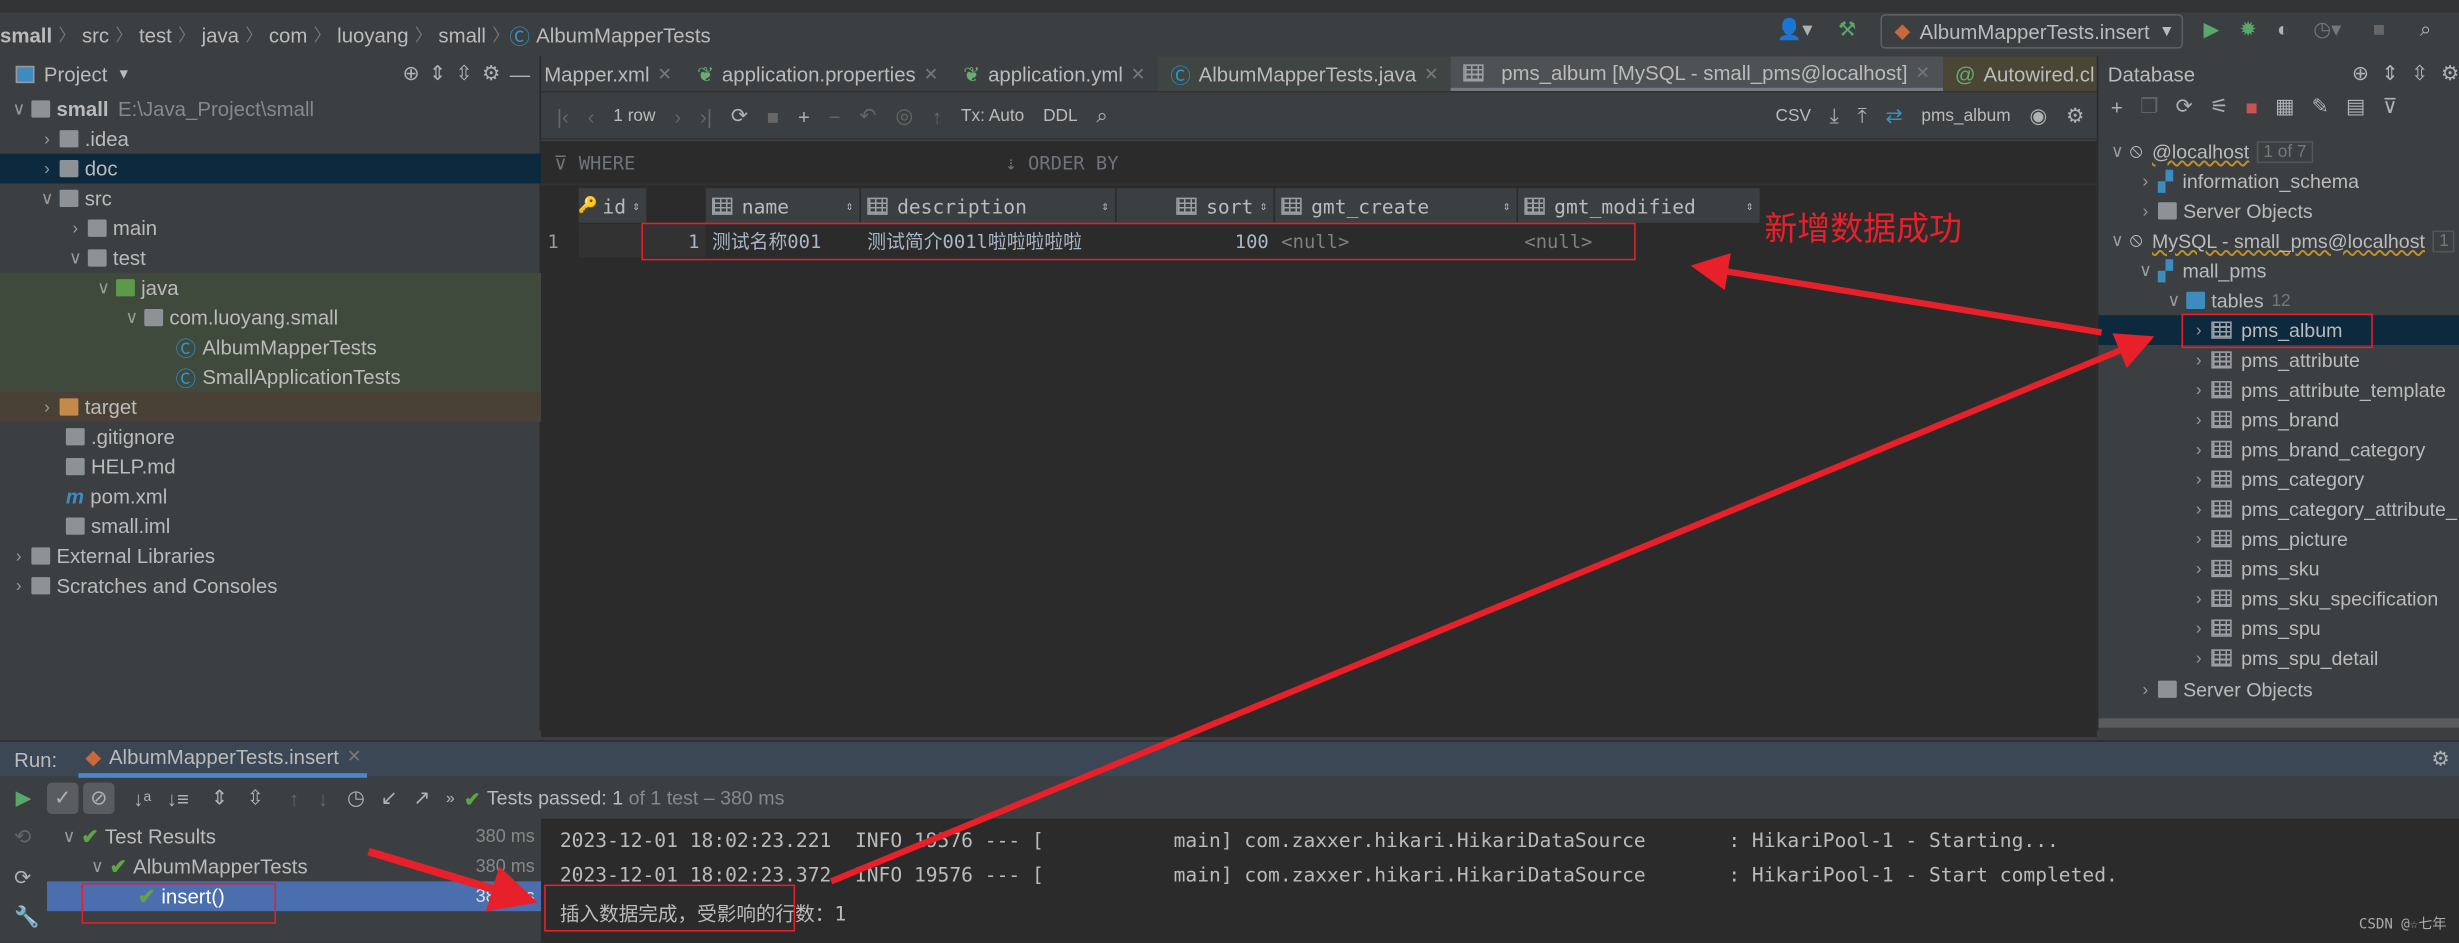  I want to click on arrow-to-row, so click(1896, 294).